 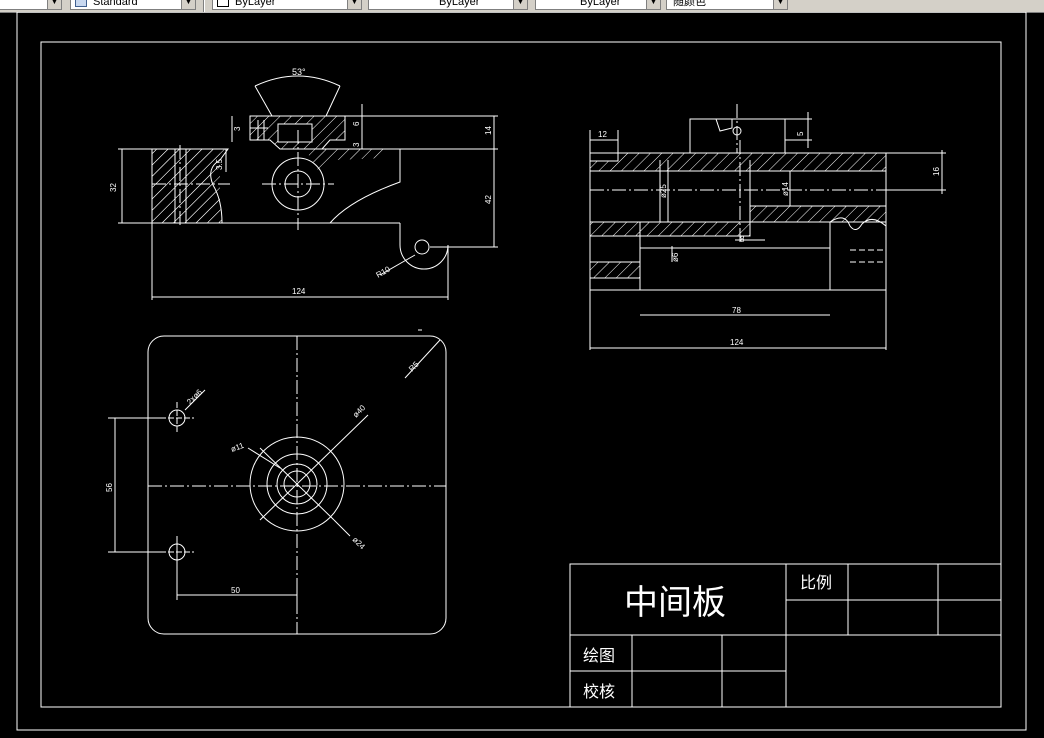 I want to click on top-dim-d24: ø24, so click(x=359, y=543).